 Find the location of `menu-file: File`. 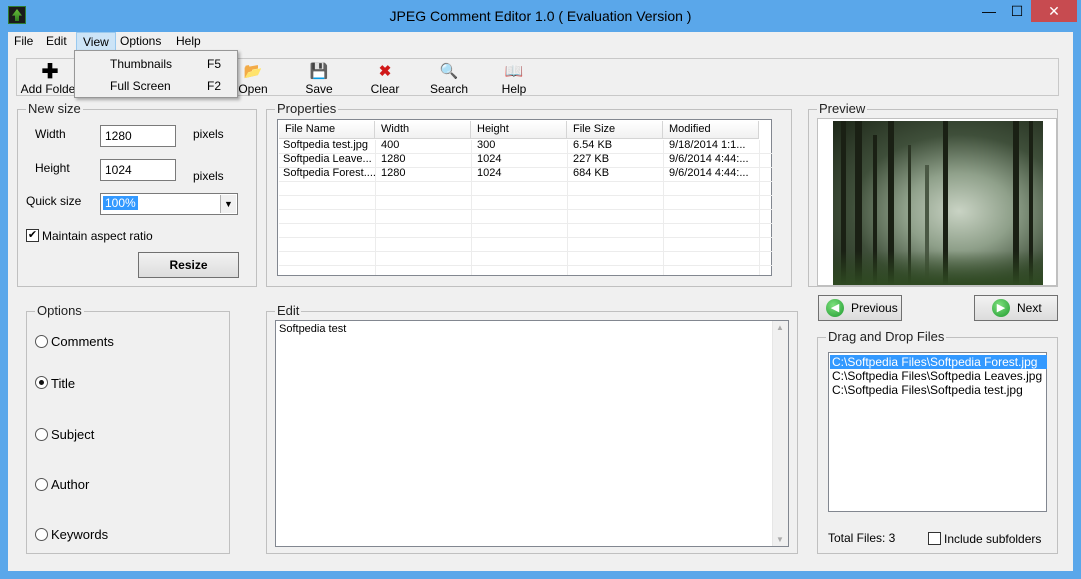

menu-file: File is located at coordinates (23, 42).